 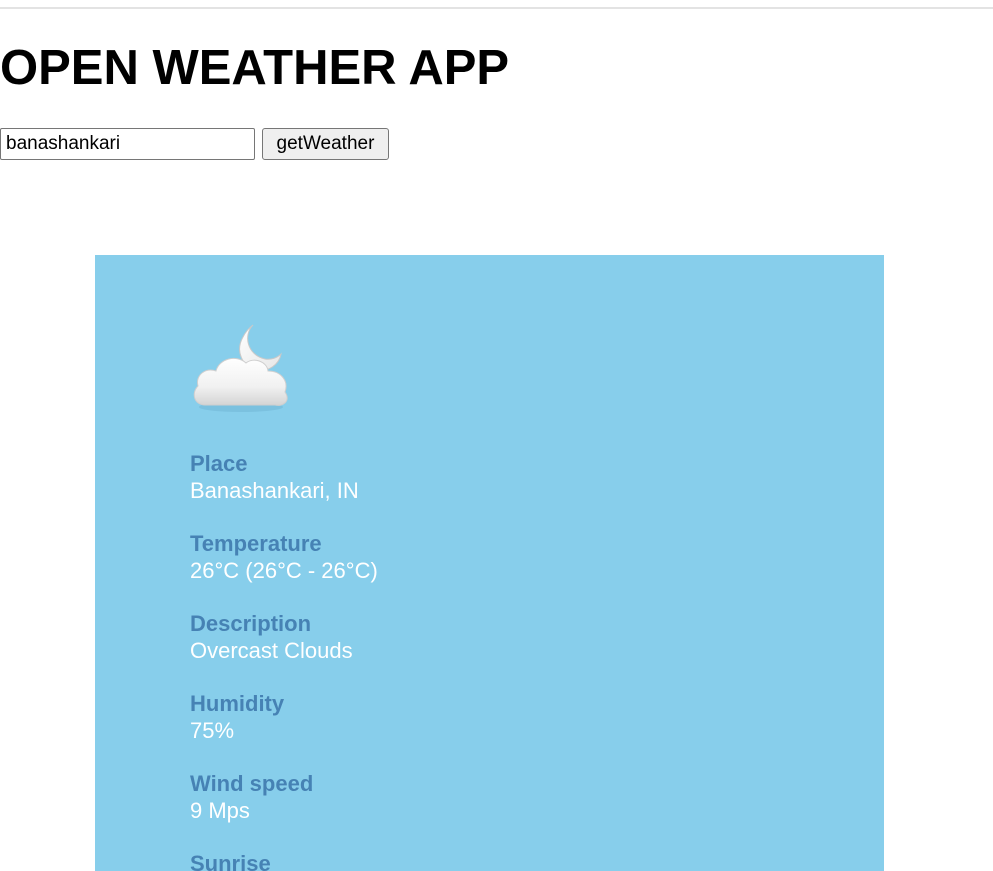 I want to click on wind-speed-label: Wind speed, so click(x=252, y=783).